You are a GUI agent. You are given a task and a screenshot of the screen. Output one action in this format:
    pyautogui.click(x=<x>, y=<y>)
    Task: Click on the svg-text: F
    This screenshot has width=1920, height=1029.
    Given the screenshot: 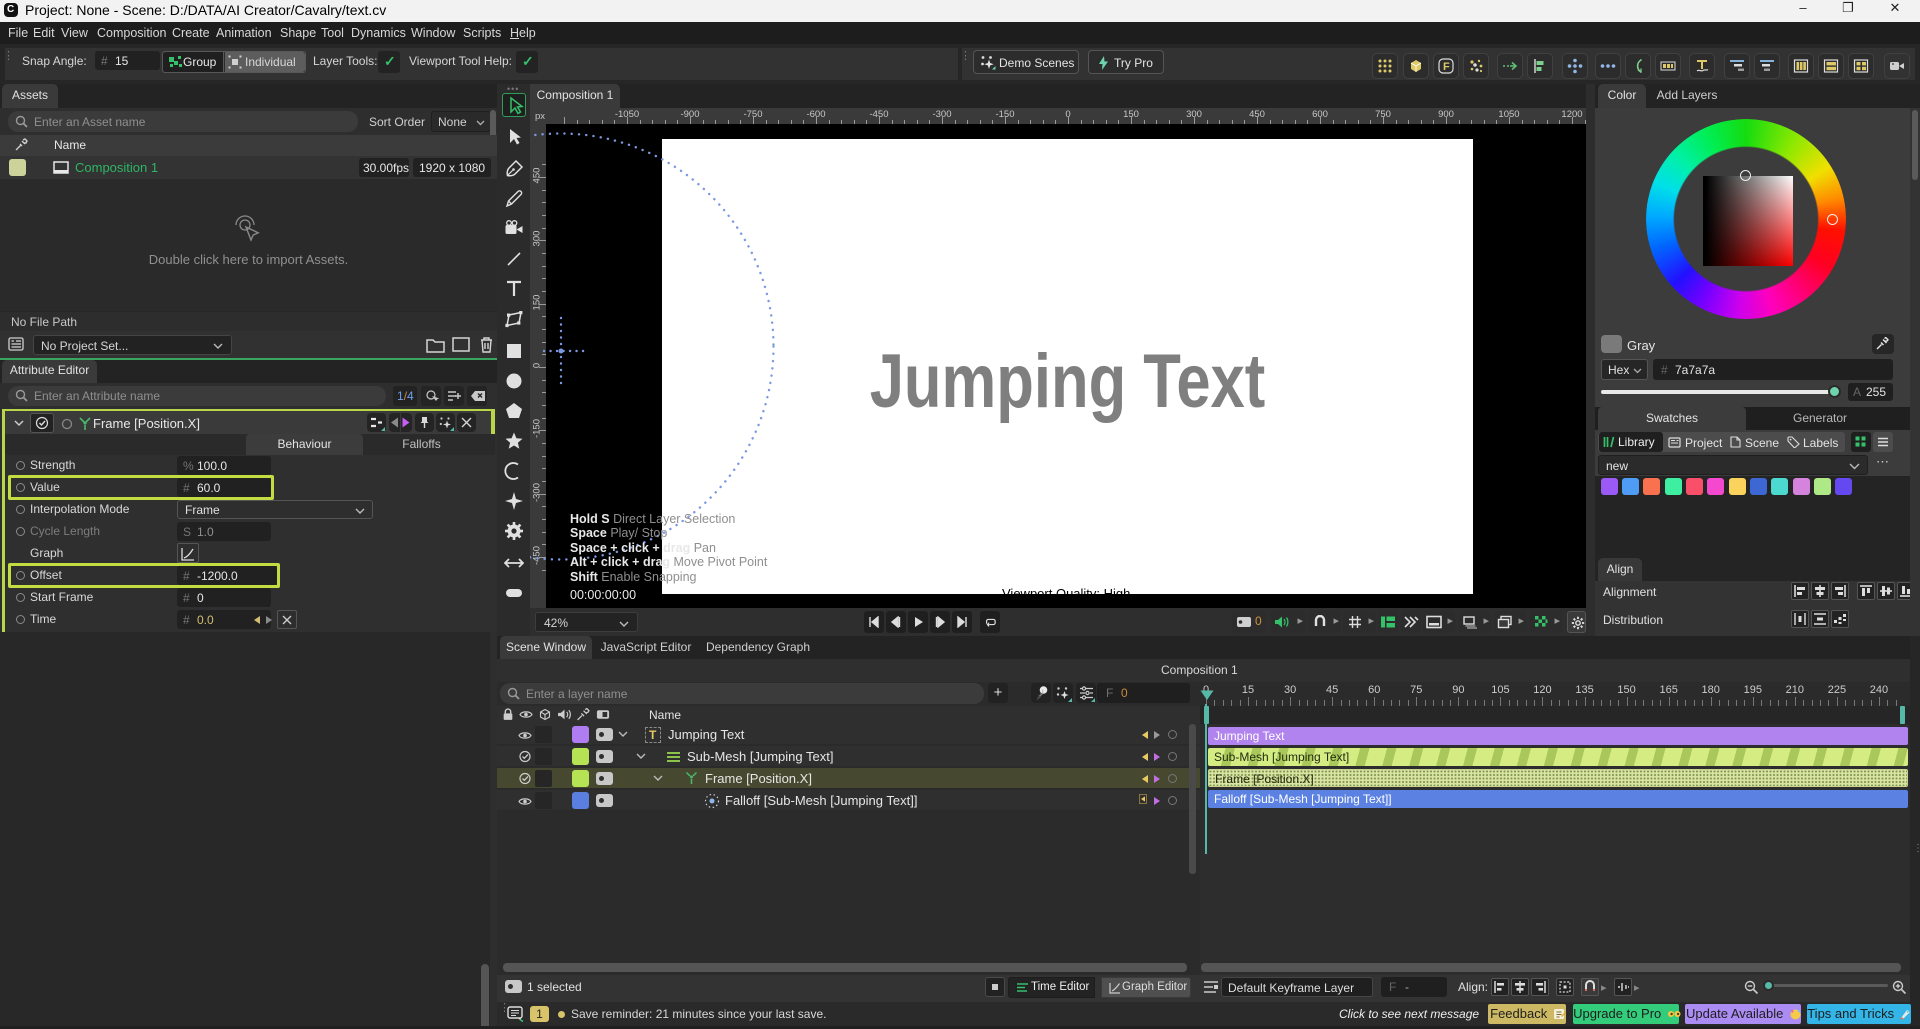 What is the action you would take?
    pyautogui.click(x=1446, y=67)
    